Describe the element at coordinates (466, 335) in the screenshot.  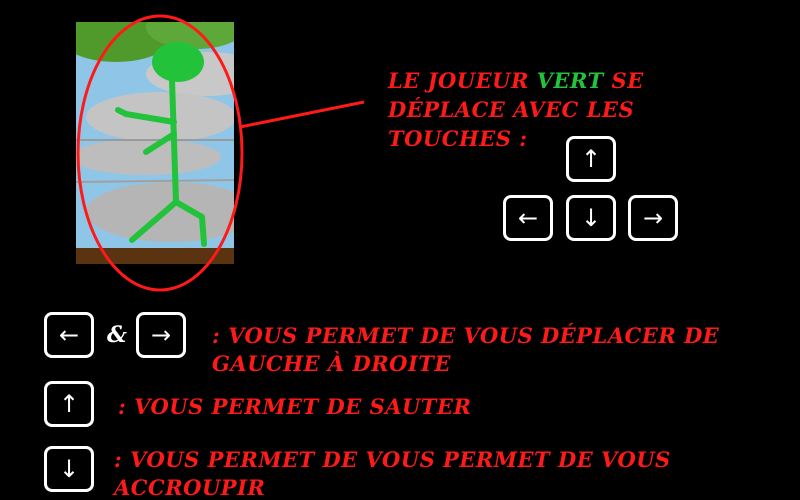
I see `move-description-line-1: : VOUS PERMET DE VOUS DÉPLACER DE` at that location.